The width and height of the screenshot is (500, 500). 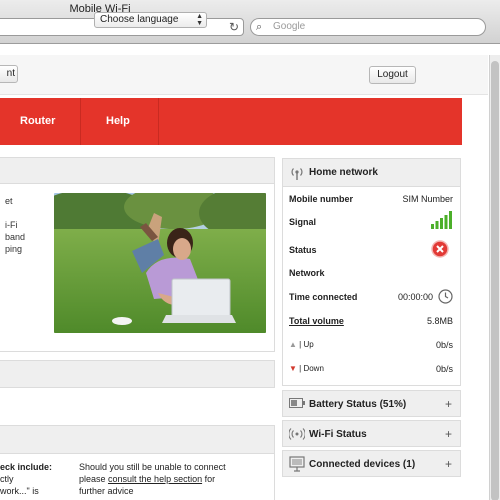 I want to click on time-label: Time connected, so click(x=323, y=297).